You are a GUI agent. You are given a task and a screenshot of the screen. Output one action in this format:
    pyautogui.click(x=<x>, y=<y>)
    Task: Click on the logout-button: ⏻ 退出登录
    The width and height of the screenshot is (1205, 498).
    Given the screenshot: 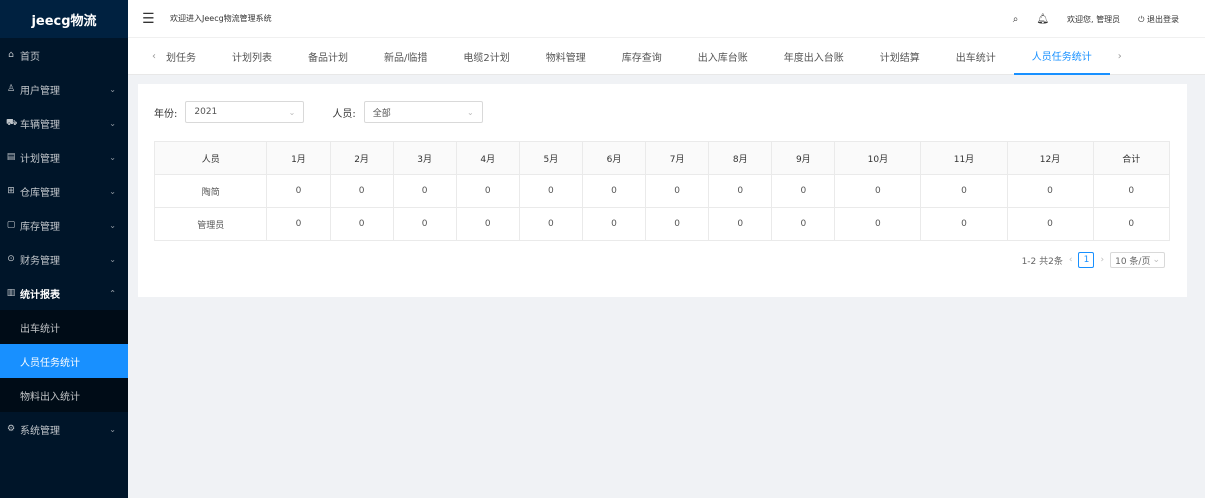 What is the action you would take?
    pyautogui.click(x=1158, y=19)
    